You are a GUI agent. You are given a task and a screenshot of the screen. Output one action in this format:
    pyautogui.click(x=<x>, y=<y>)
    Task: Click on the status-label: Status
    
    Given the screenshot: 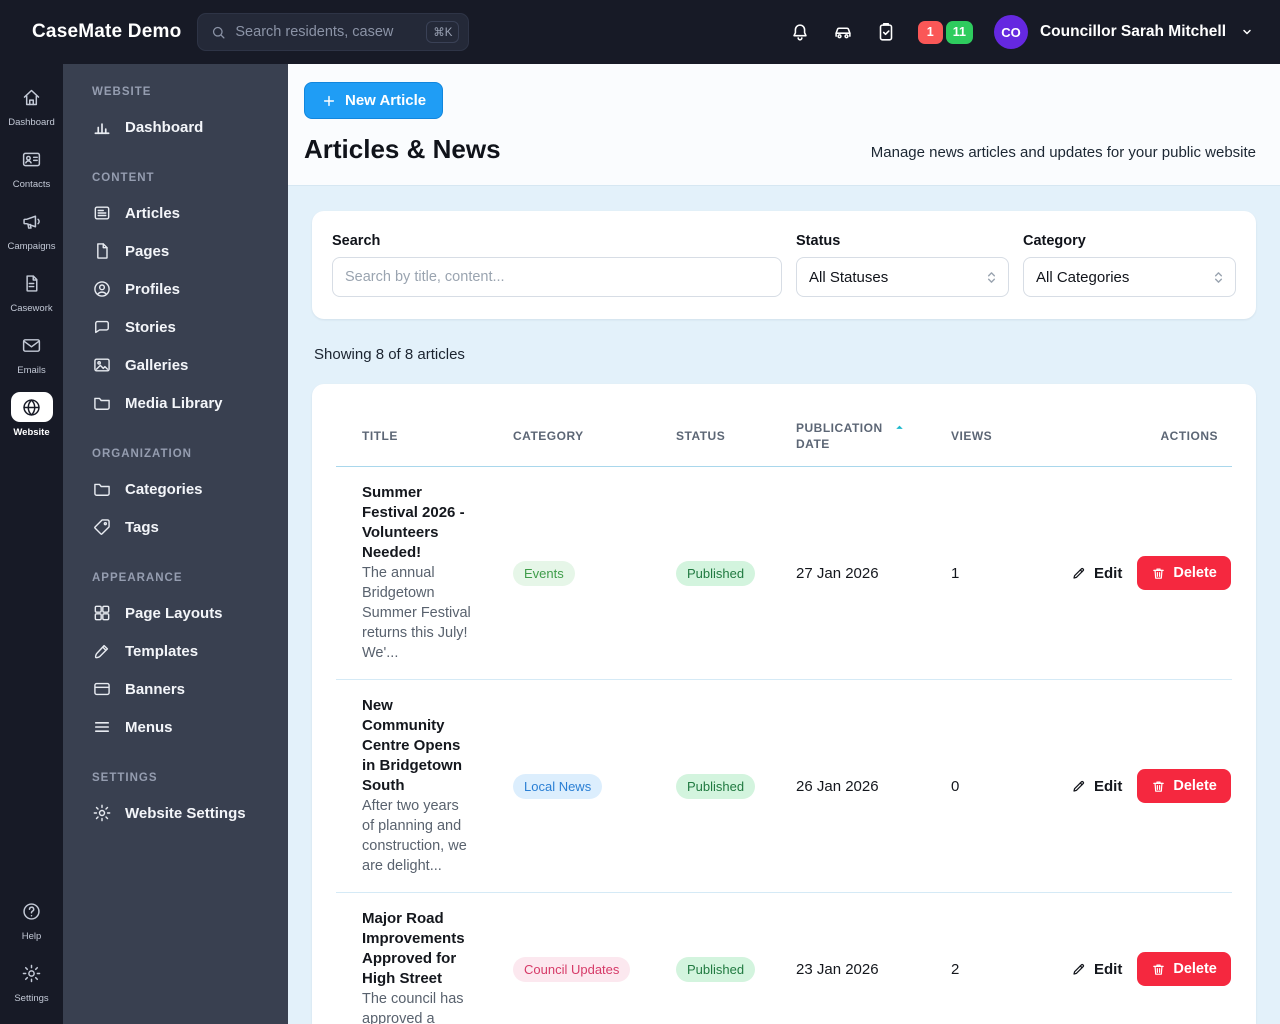 What is the action you would take?
    pyautogui.click(x=818, y=241)
    